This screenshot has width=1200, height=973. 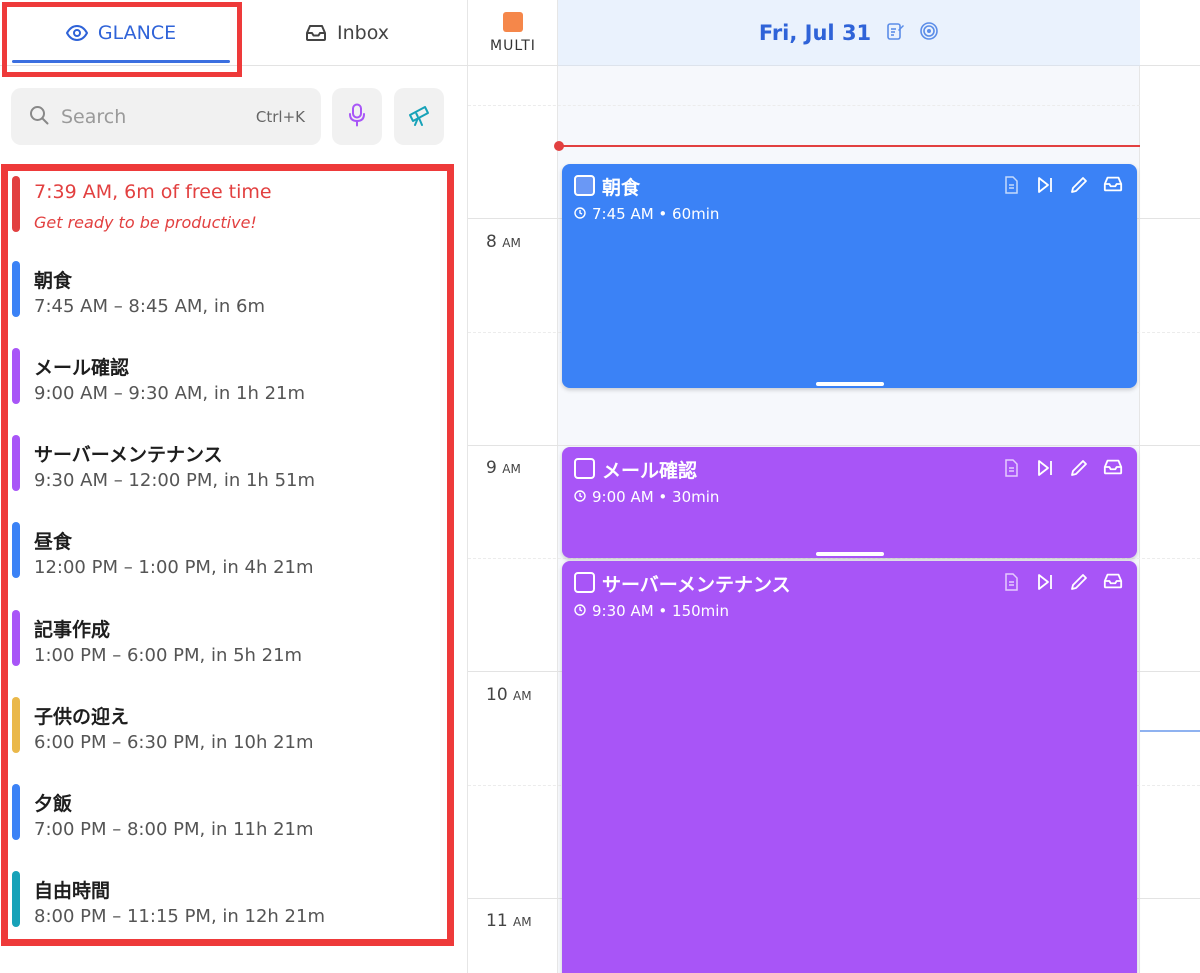 I want to click on event-title: メール確認, so click(x=650, y=471).